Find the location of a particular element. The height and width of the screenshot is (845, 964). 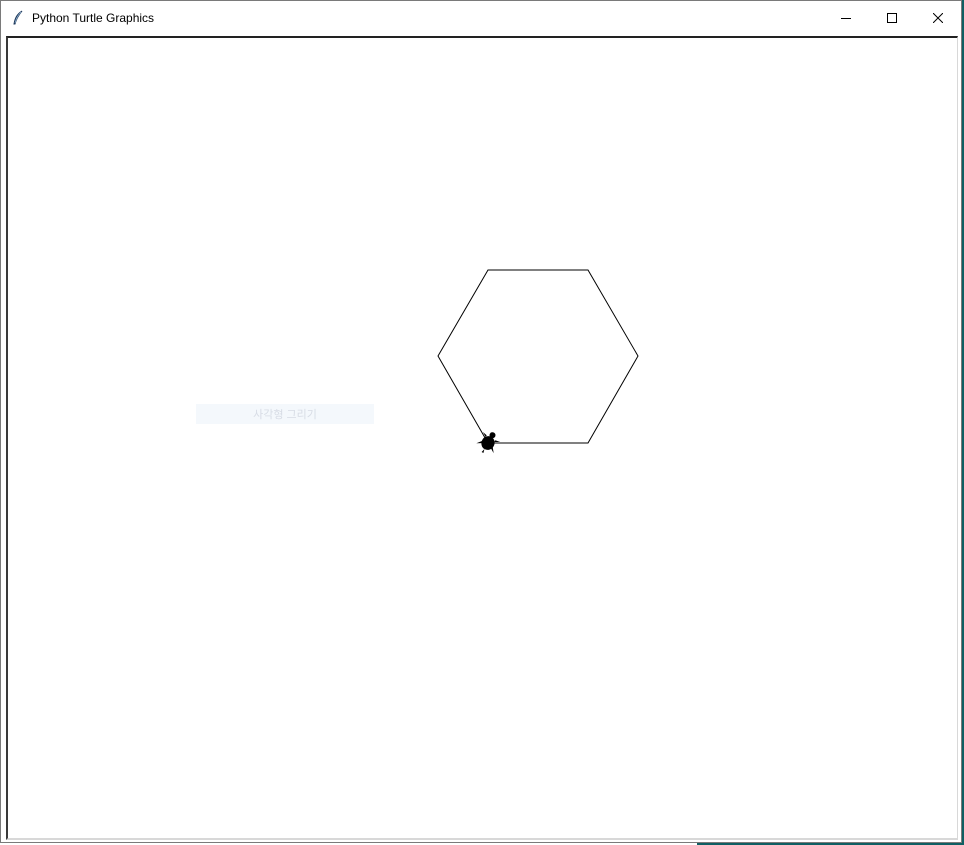

close-button is located at coordinates (938, 17).